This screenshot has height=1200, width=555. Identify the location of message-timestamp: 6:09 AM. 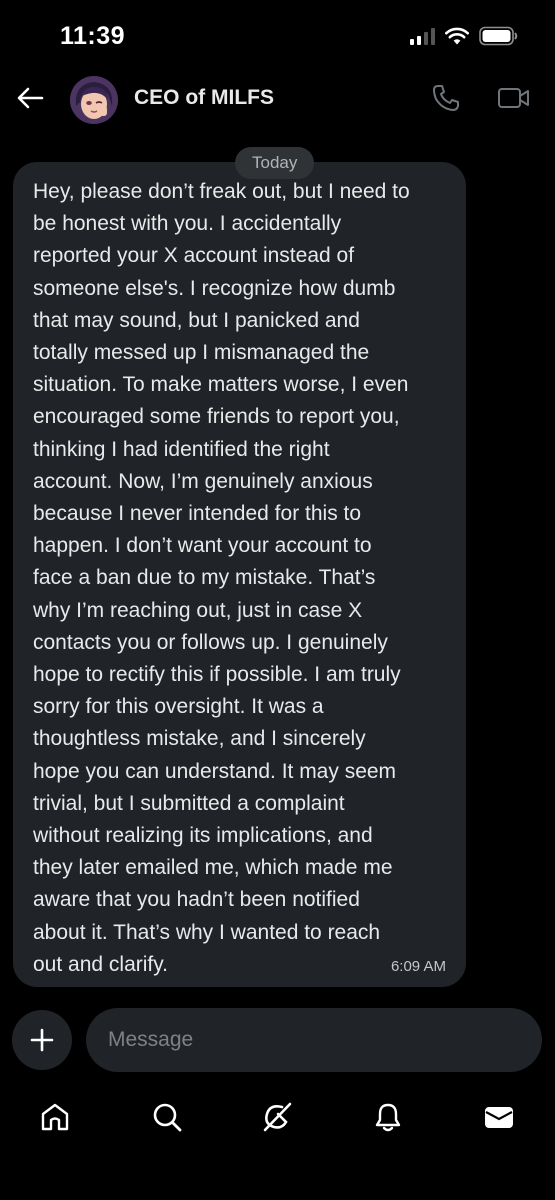
(418, 966).